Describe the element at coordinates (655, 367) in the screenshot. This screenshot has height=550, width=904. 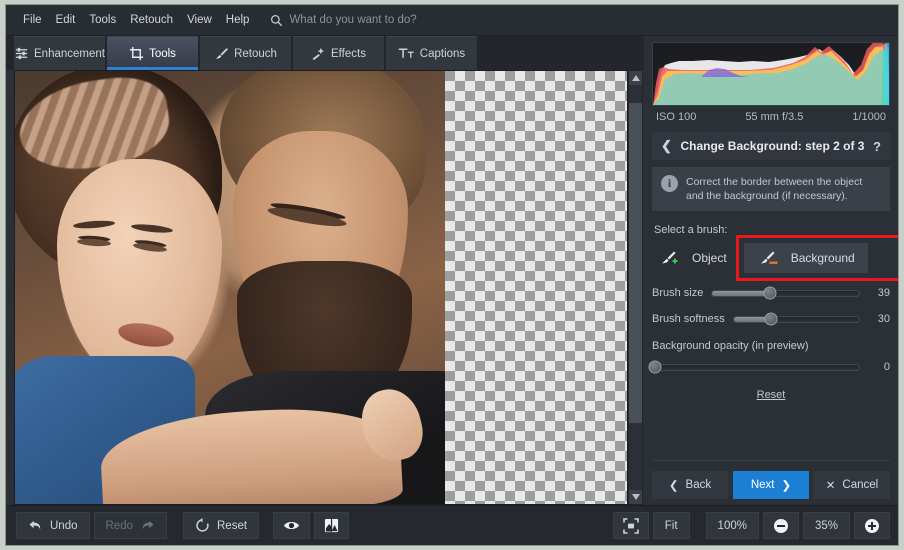
I see `background-opacity-knob` at that location.